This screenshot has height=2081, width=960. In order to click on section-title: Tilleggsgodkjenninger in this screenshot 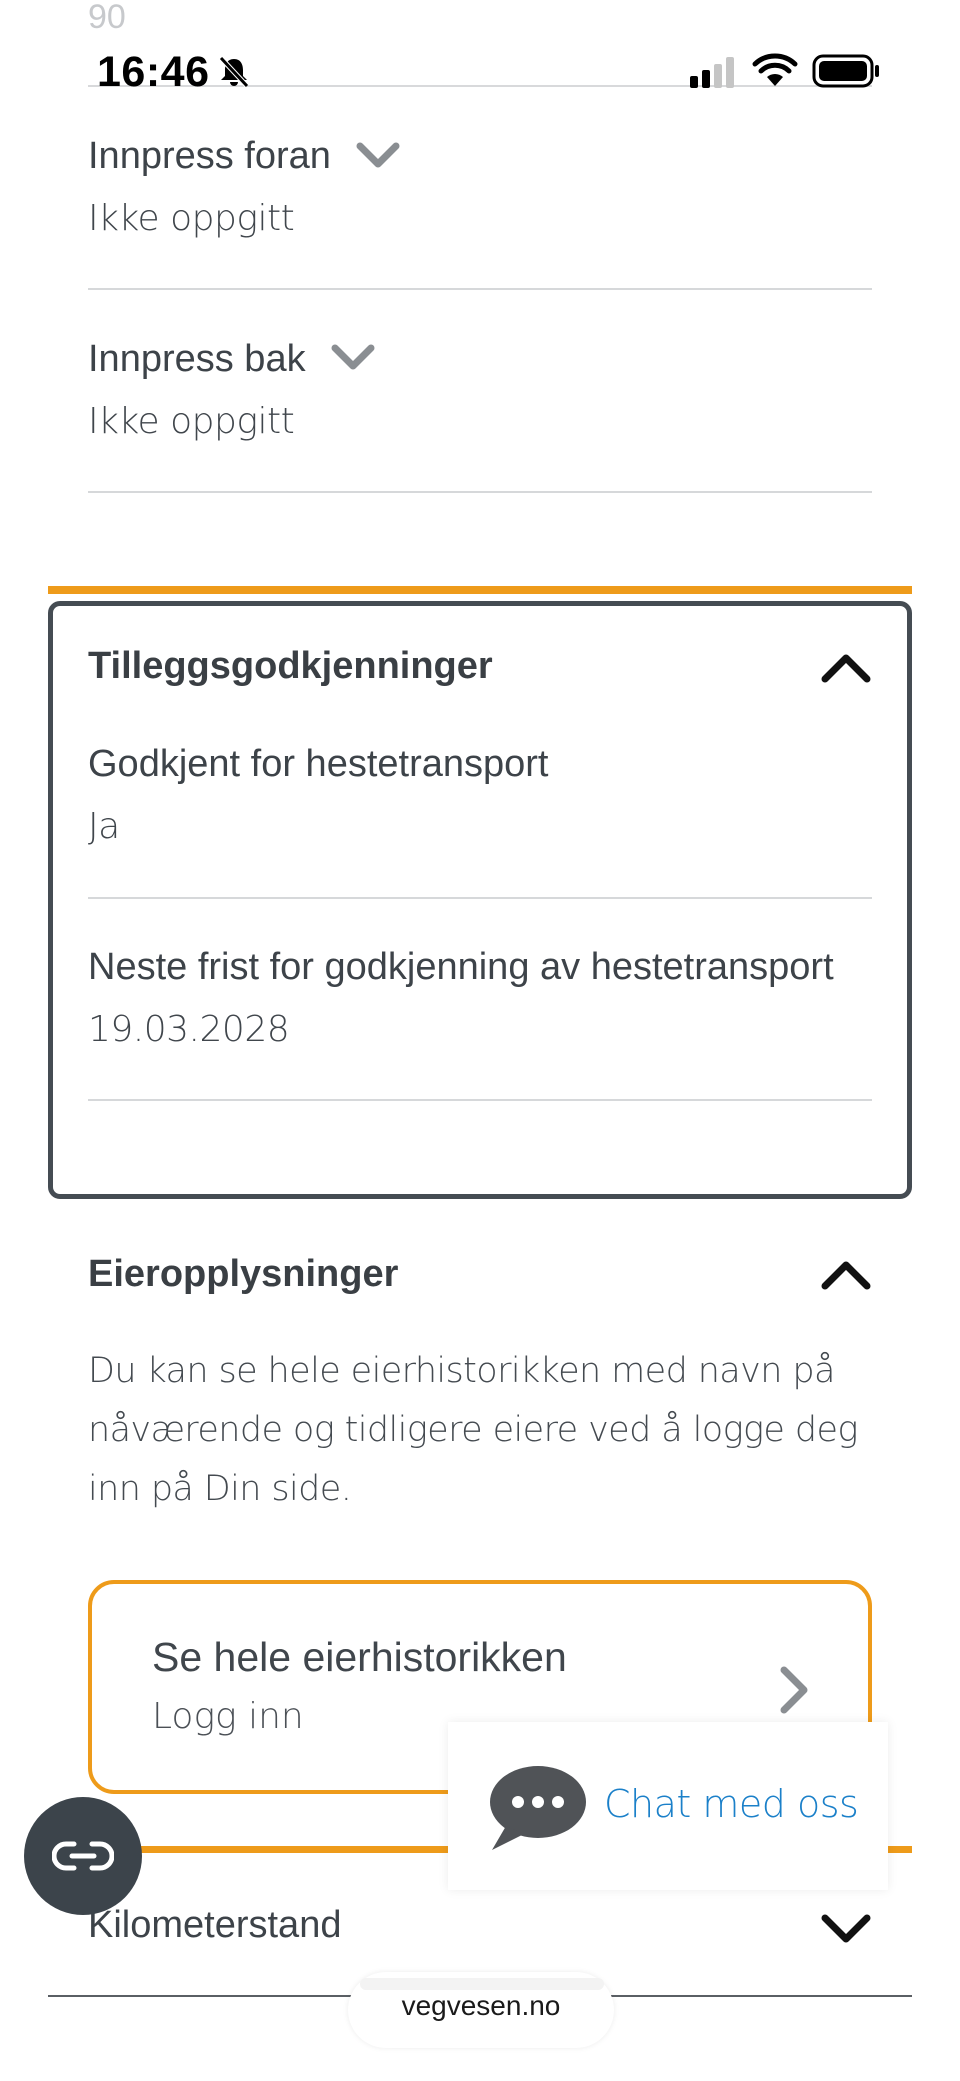, I will do `click(290, 666)`.